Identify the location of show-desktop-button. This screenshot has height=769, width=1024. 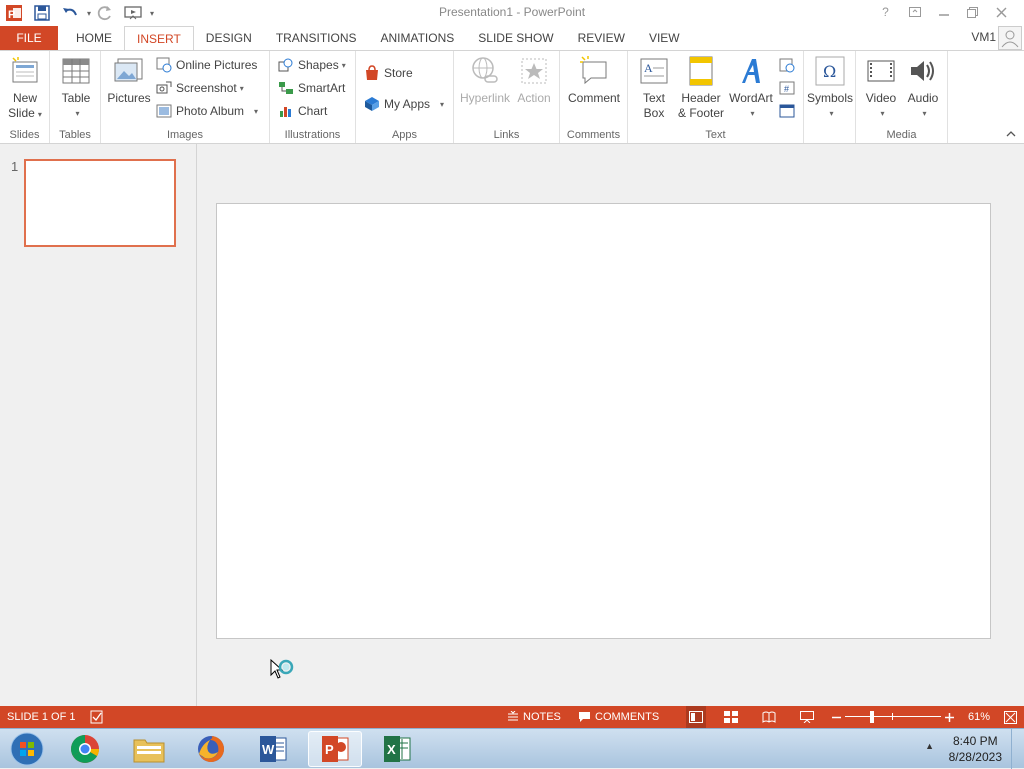
(1017, 749).